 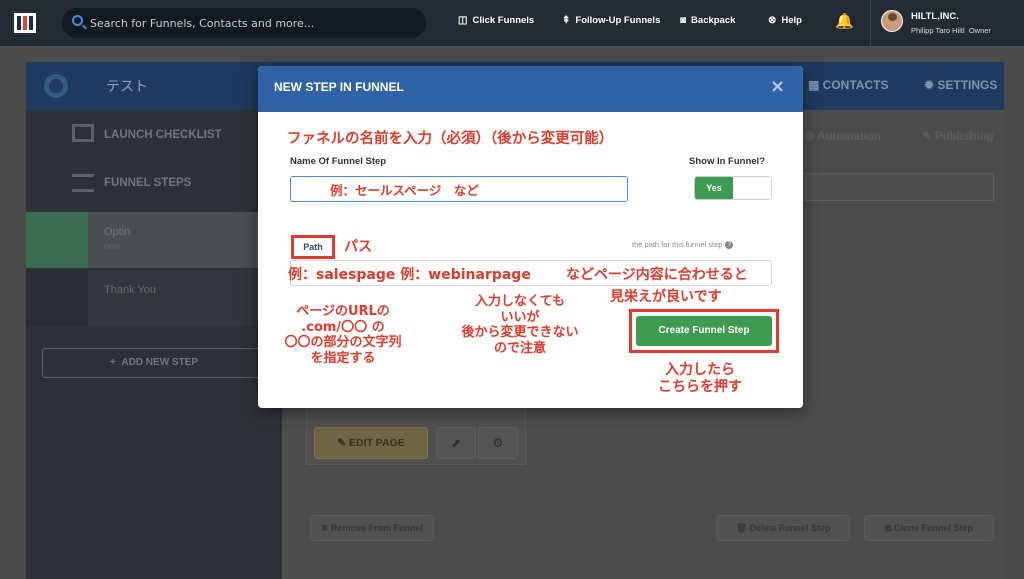 I want to click on clickfunnels-logo-icon, so click(x=25, y=23).